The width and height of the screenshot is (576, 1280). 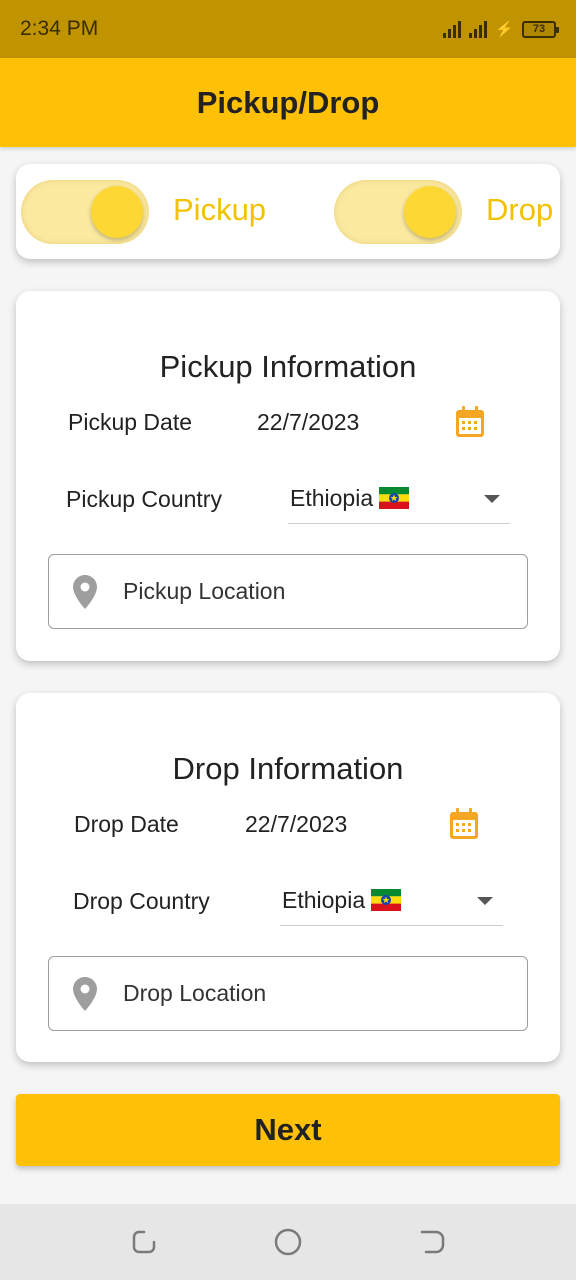 I want to click on drop-date-label: Drop Date, so click(x=126, y=824).